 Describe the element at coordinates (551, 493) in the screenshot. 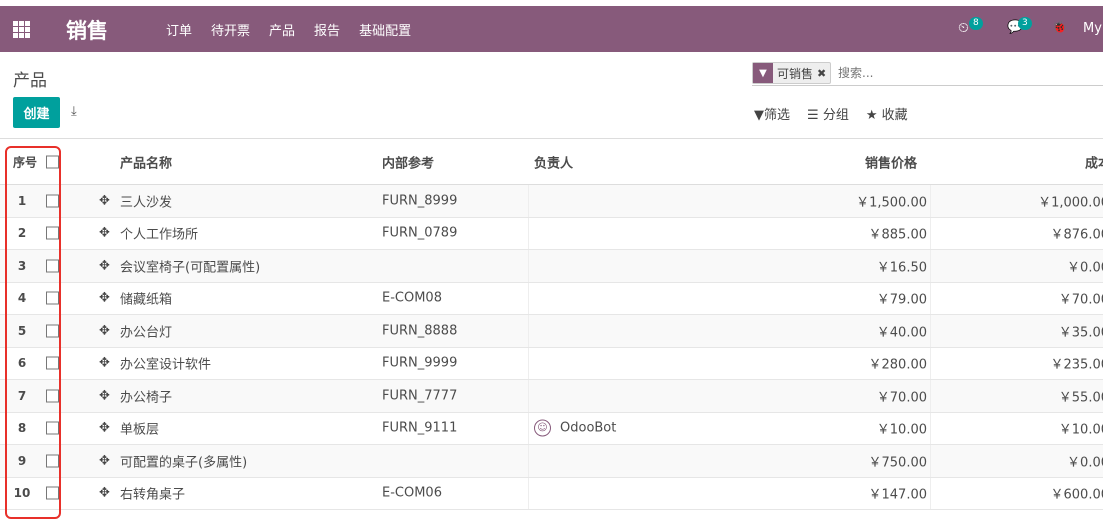

I see `table-row: 10 ✥ 右转角桌子 E-COM06 ☺ ￥147.00 ￥600.00` at that location.